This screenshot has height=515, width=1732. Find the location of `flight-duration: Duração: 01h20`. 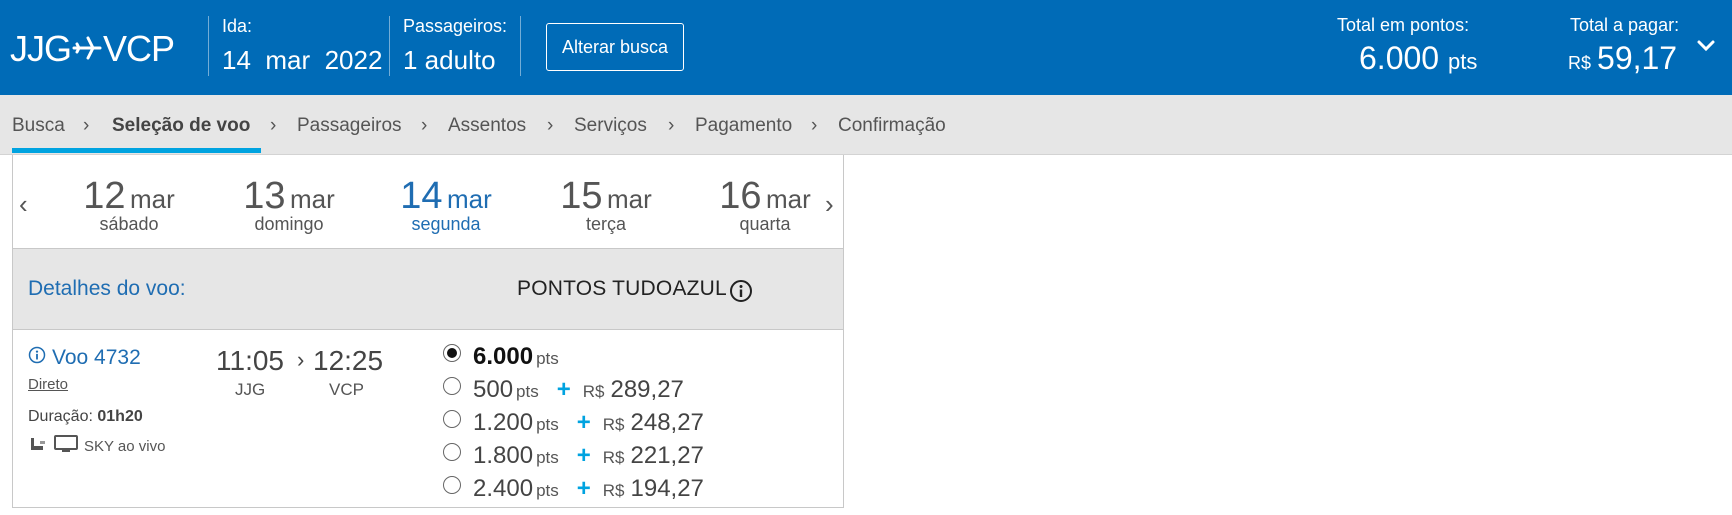

flight-duration: Duração: 01h20 is located at coordinates (85, 417).